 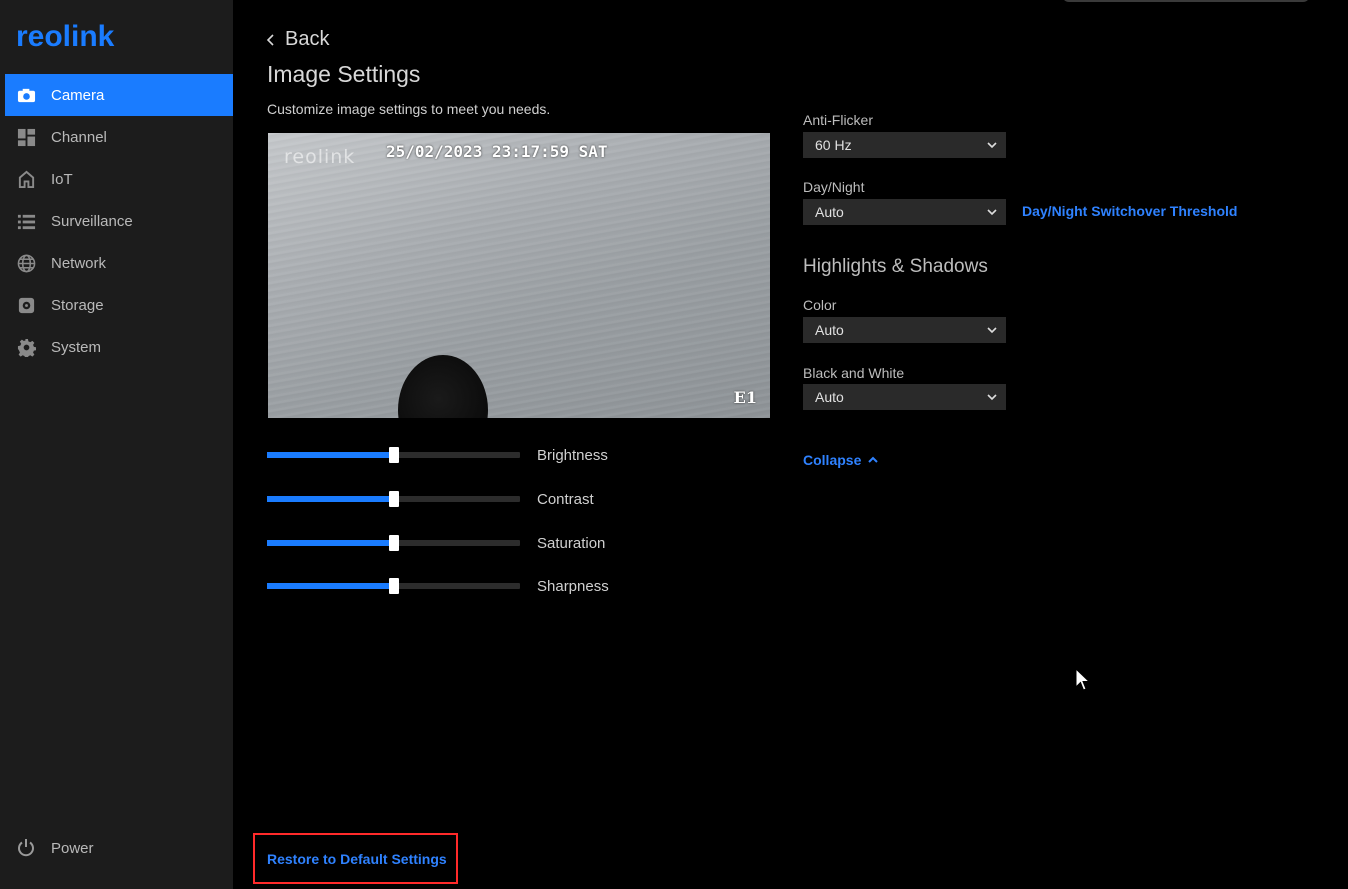 I want to click on preview-watermark: reolink, so click(x=320, y=157).